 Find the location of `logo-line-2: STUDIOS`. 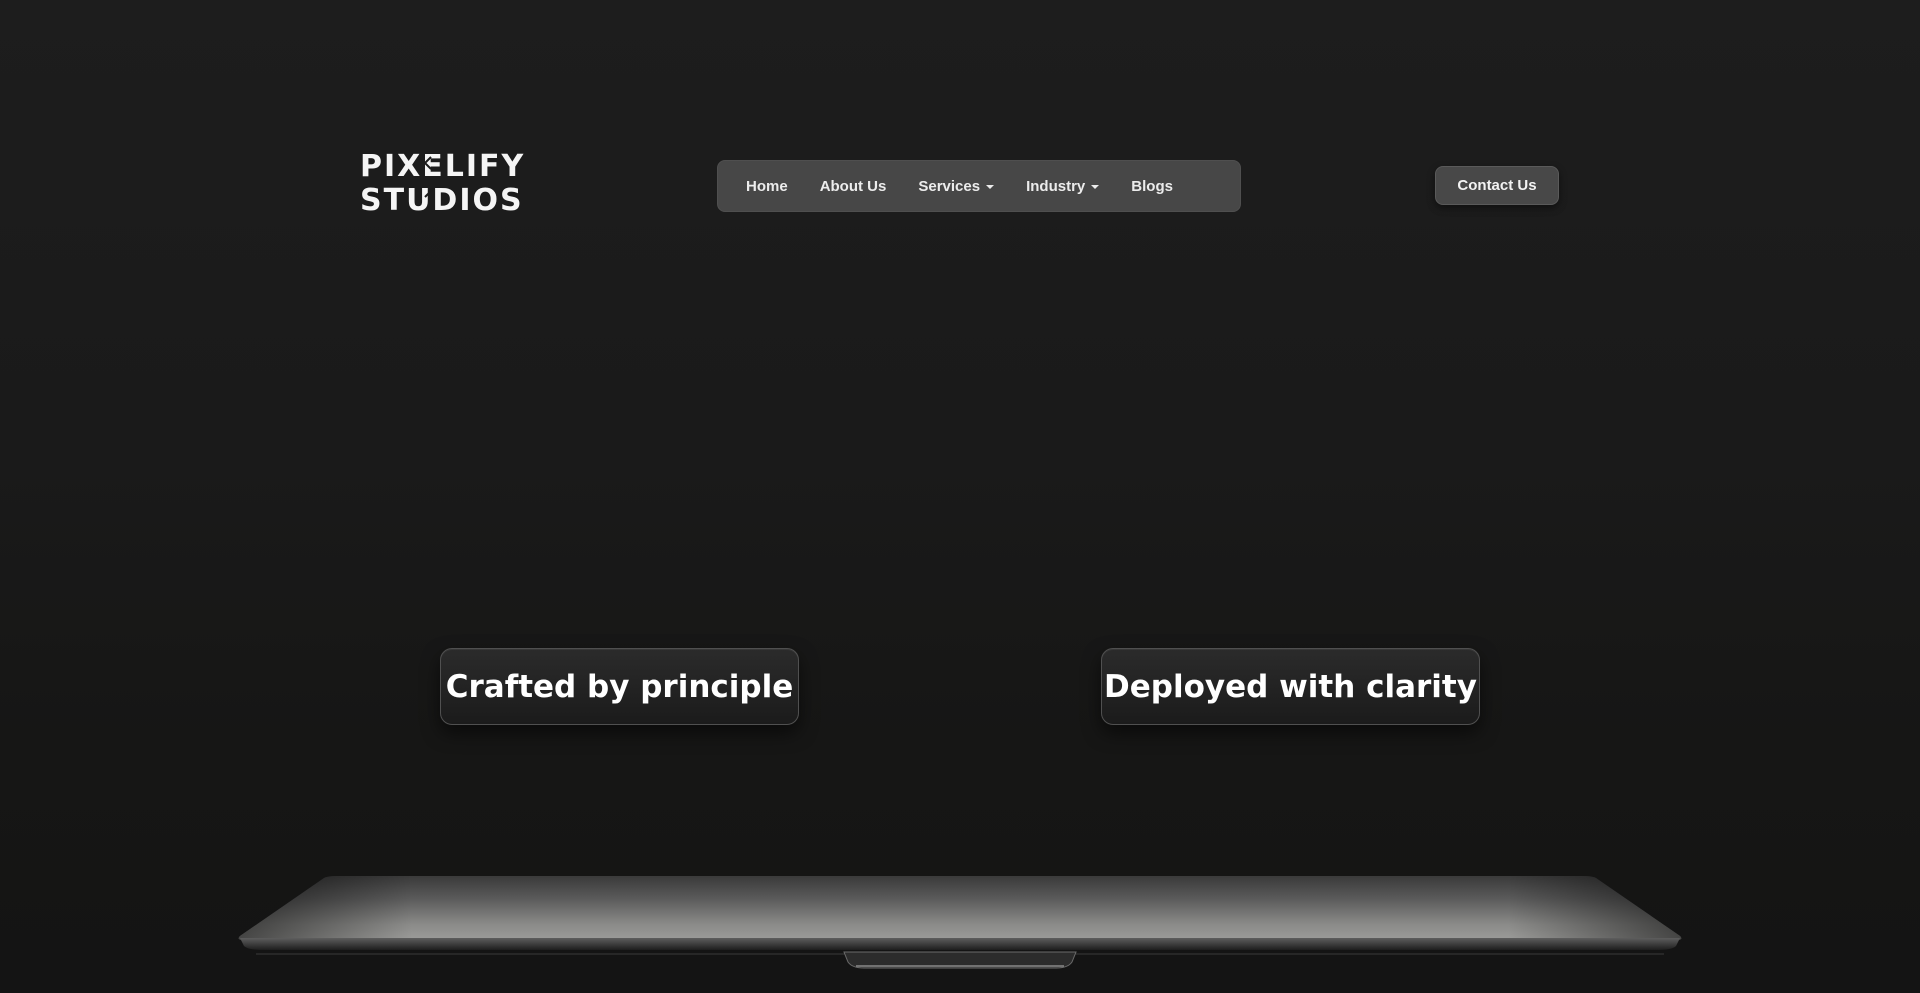

logo-line-2: STUDIOS is located at coordinates (442, 200).